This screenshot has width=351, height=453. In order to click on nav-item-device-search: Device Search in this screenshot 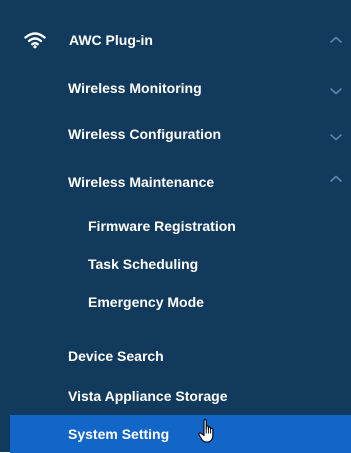, I will do `click(175, 356)`.